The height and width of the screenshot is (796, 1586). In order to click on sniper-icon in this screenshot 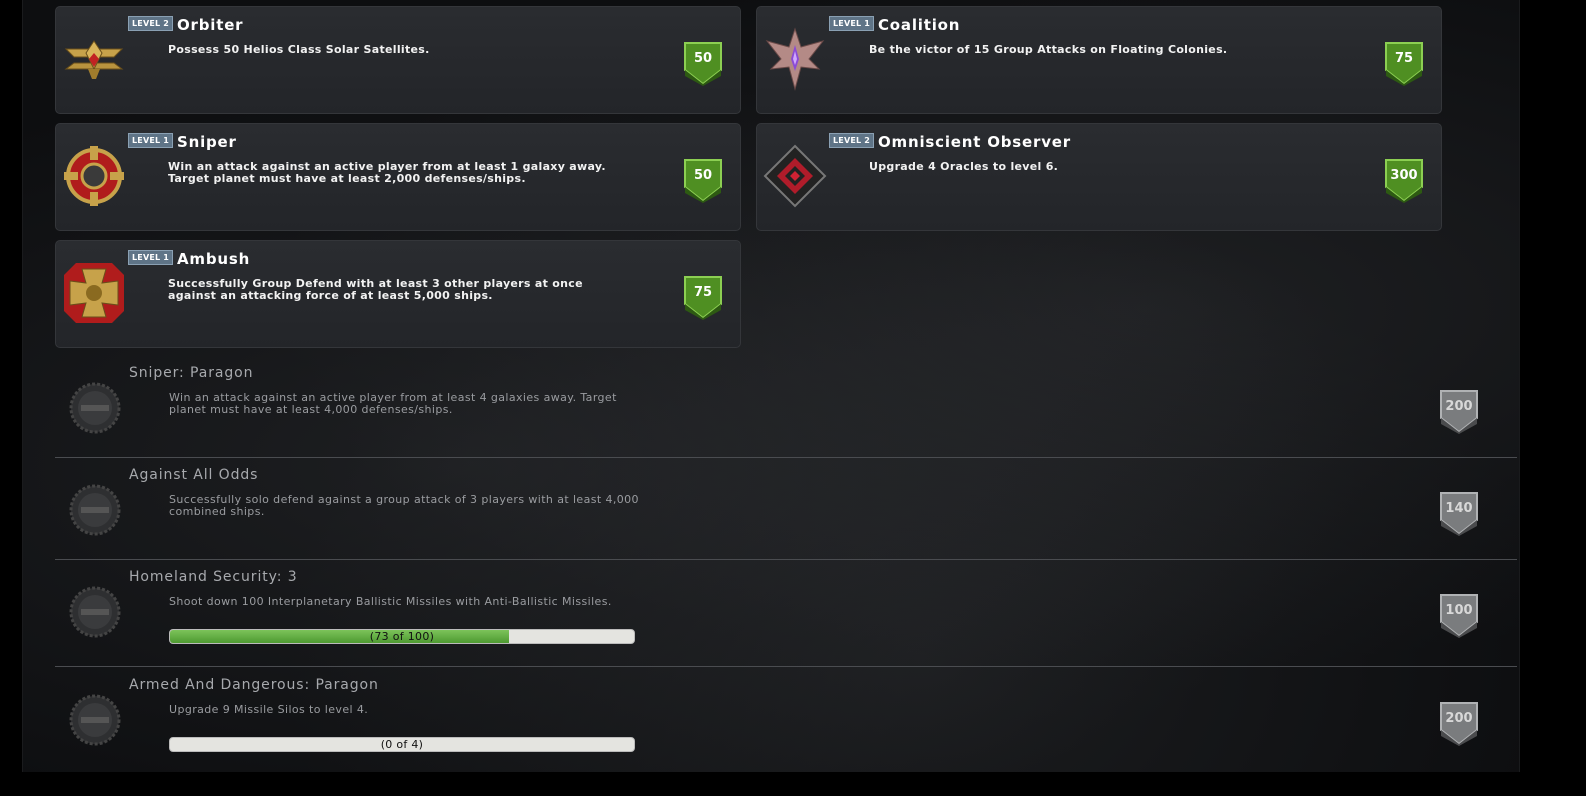, I will do `click(94, 176)`.